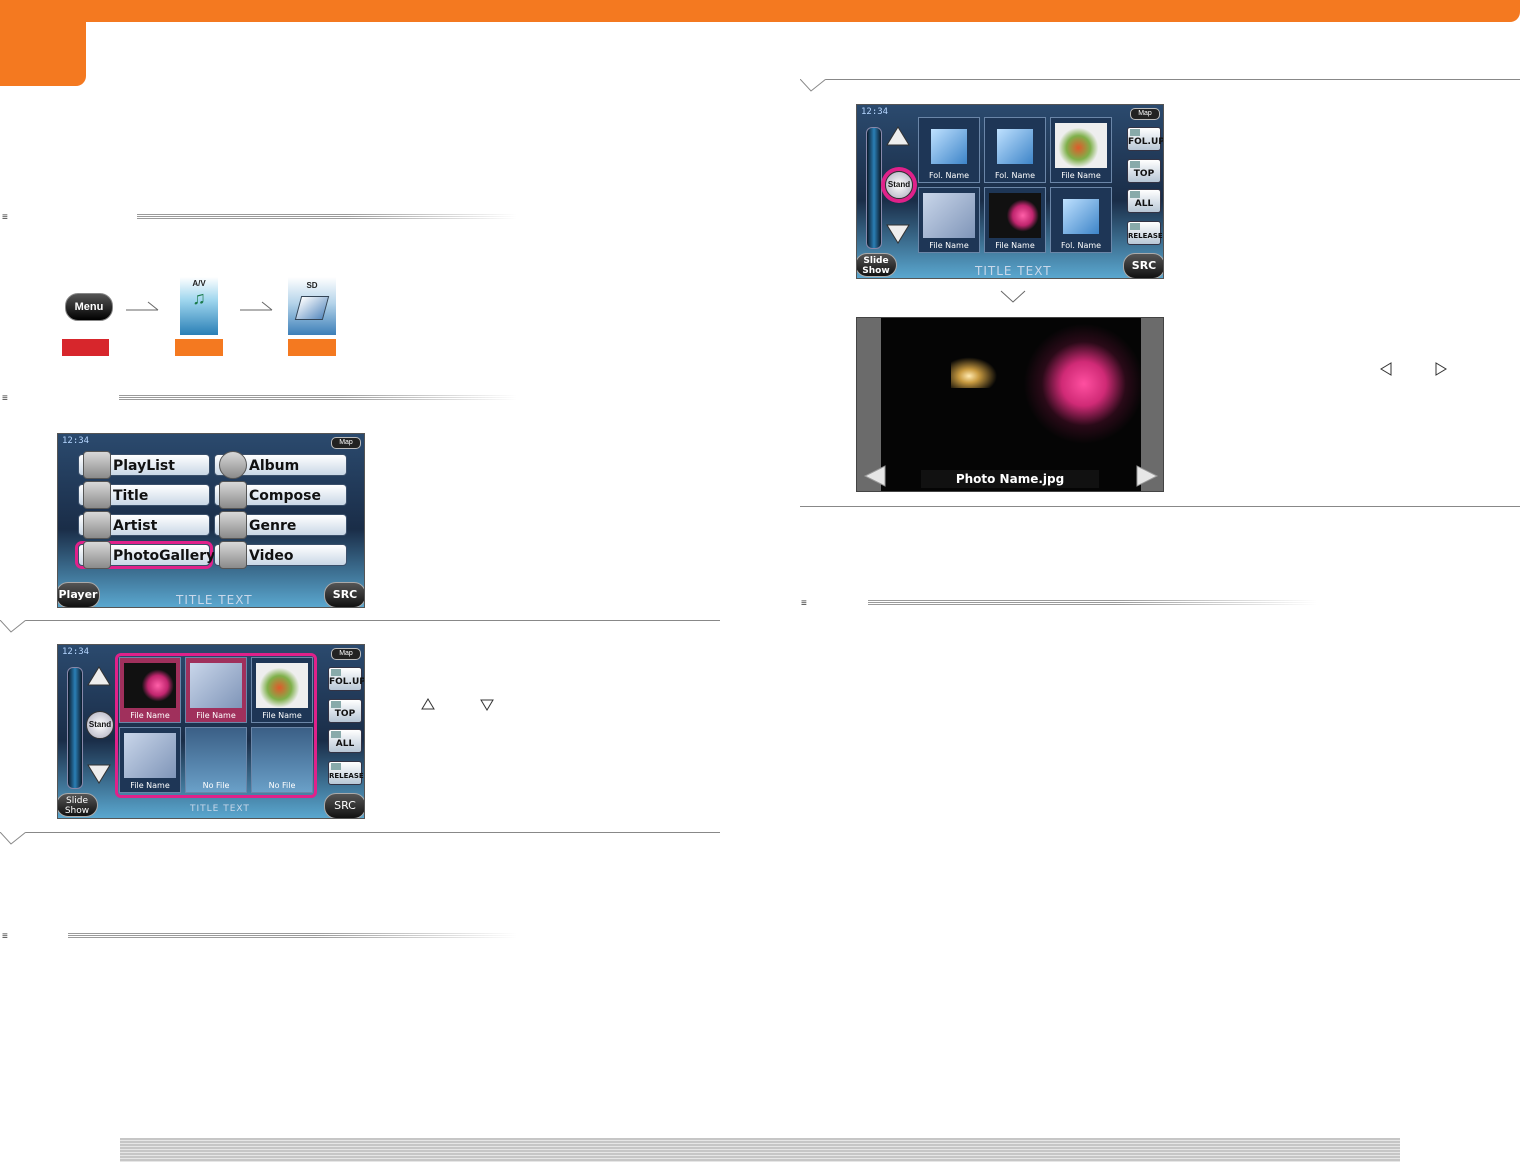 This screenshot has height=1163, width=1520. What do you see at coordinates (312, 306) in the screenshot?
I see `sd-tile: SD` at bounding box center [312, 306].